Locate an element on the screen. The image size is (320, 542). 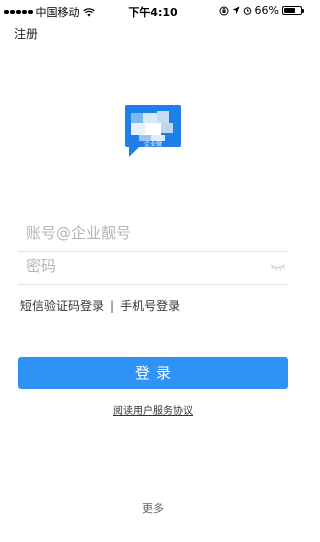
phone-login-link: 手机号登录 is located at coordinates (150, 305).